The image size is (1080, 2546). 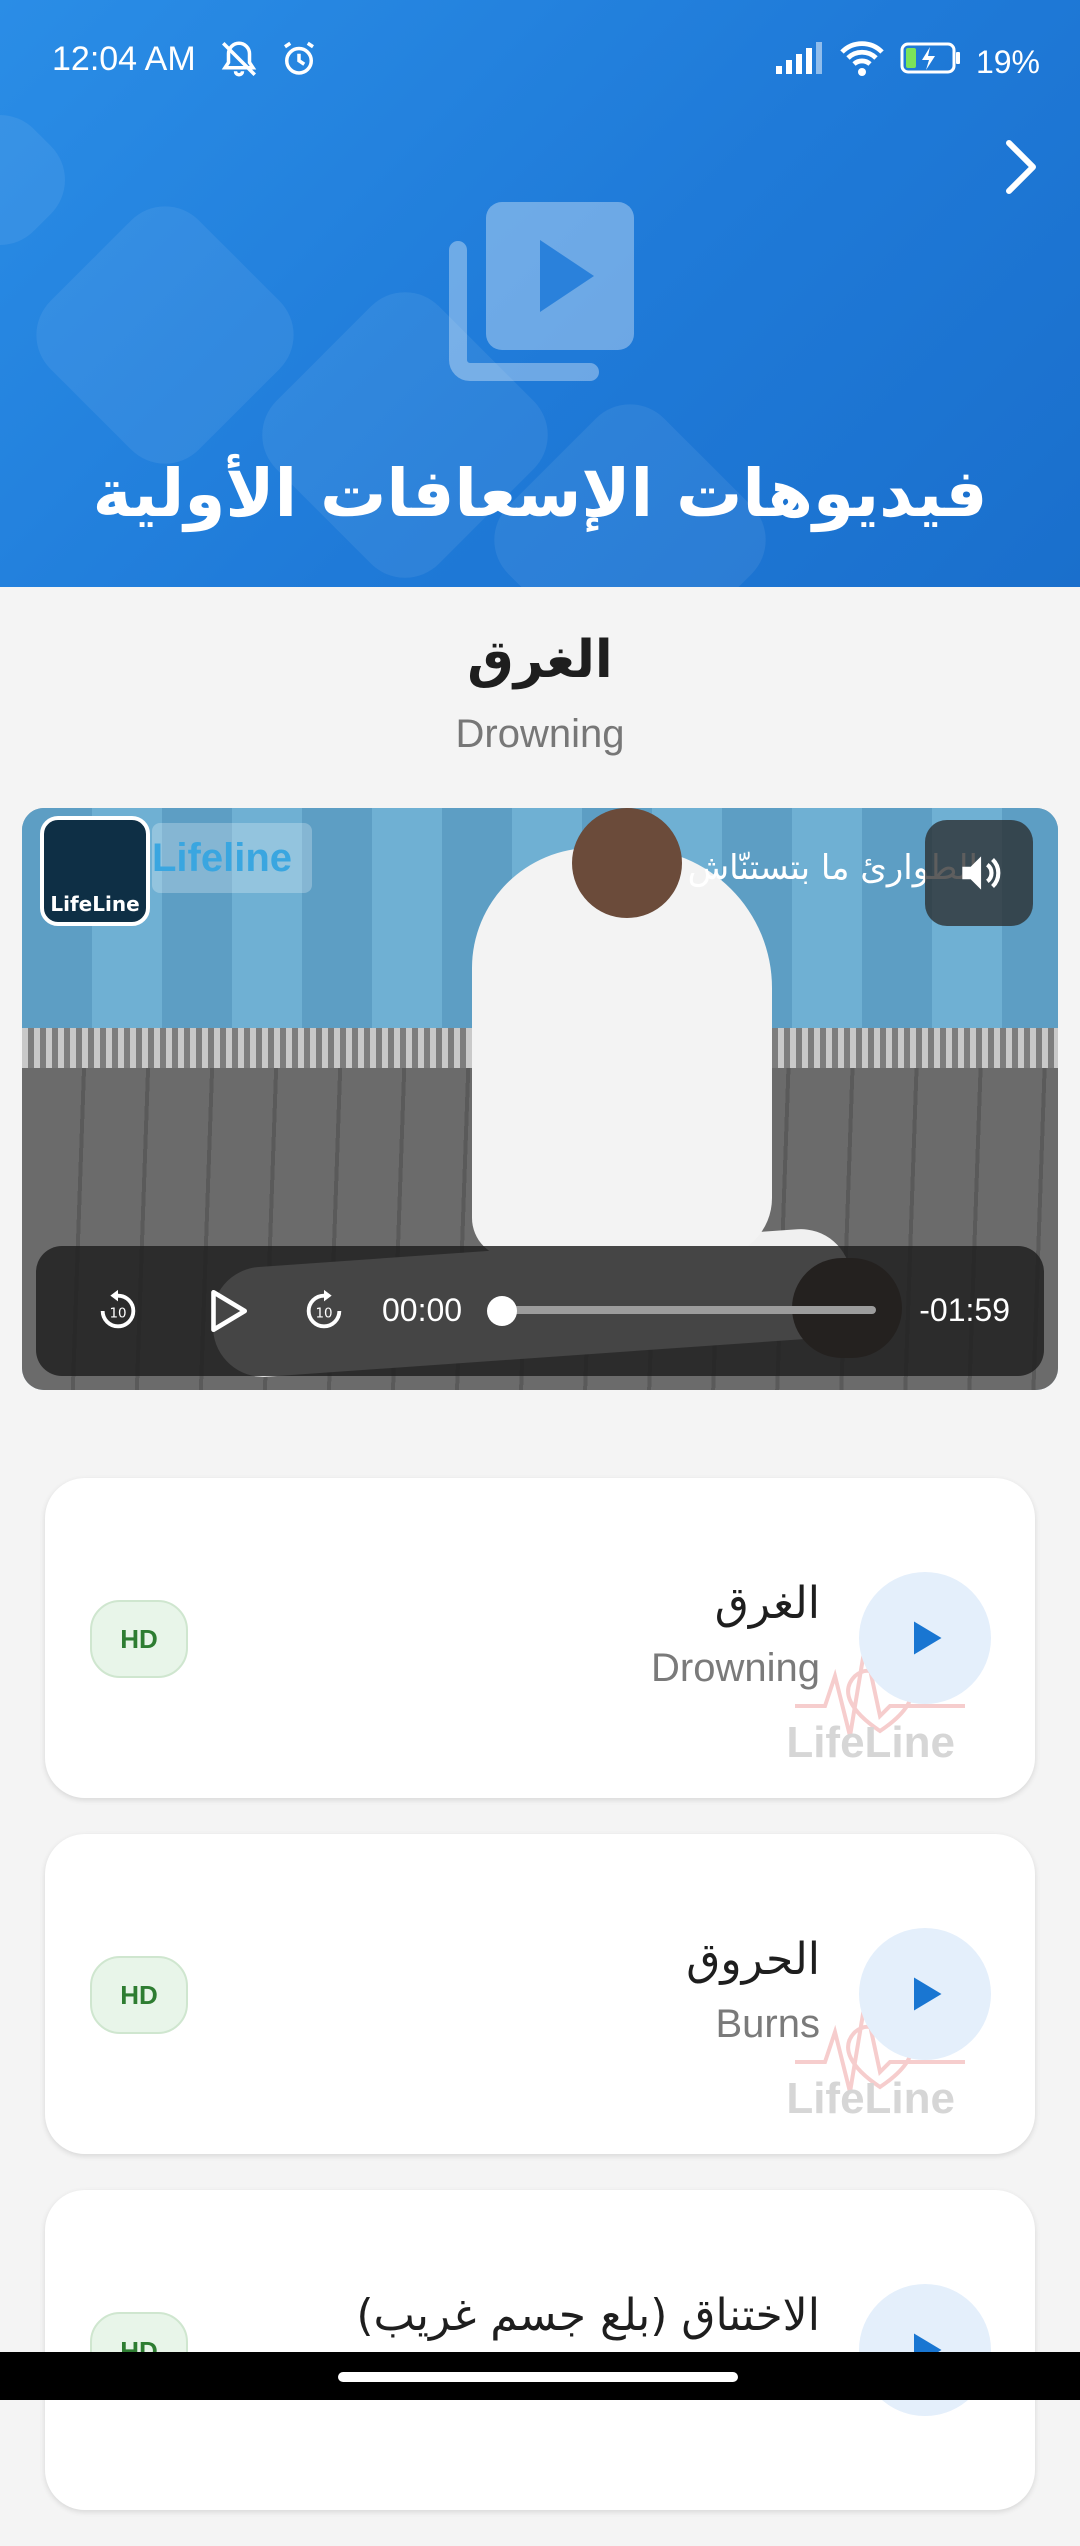 What do you see at coordinates (540, 1994) in the screenshot?
I see `video-card-burns: HD LifeLine الحروق Burns` at bounding box center [540, 1994].